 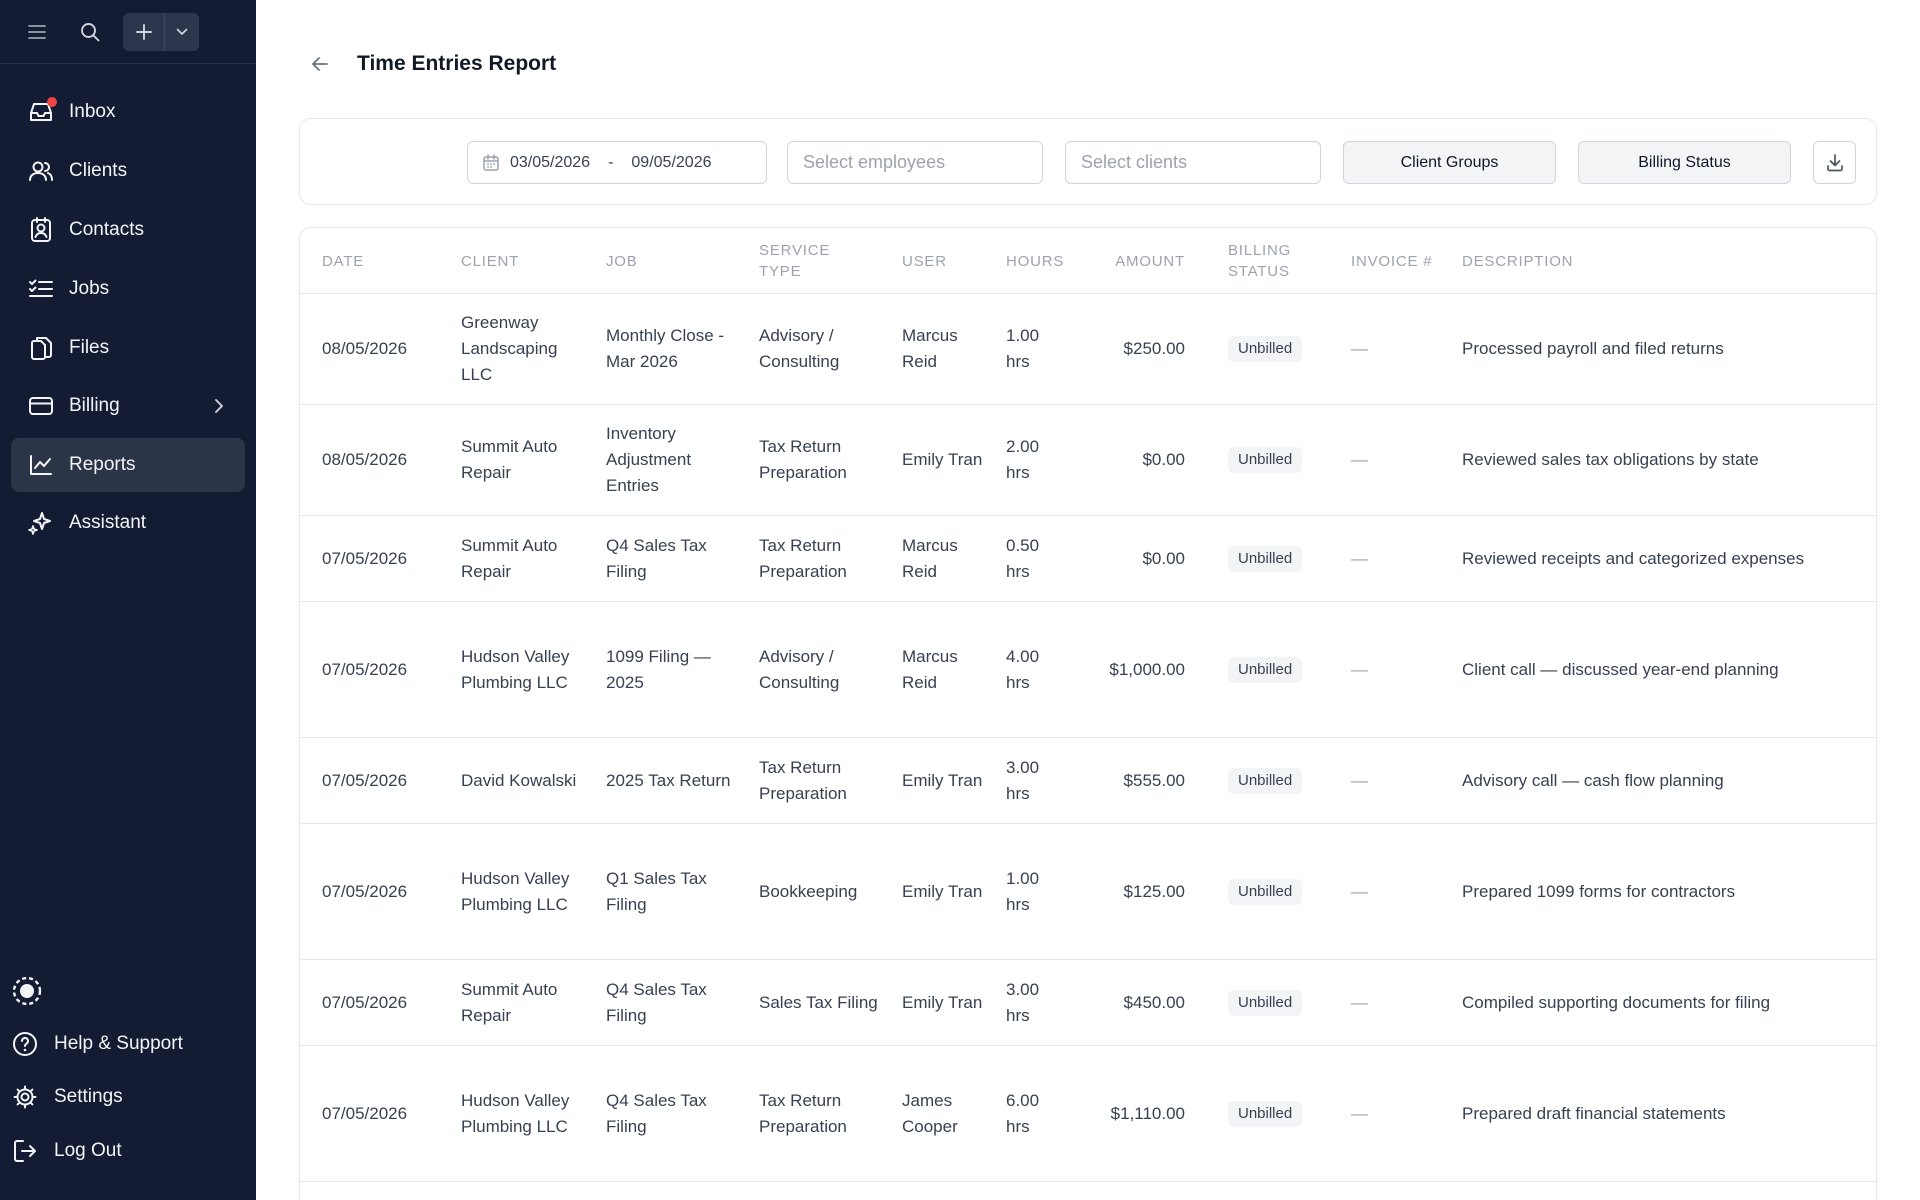 I want to click on sidebar-item-jobs: Jobs, so click(x=128, y=289).